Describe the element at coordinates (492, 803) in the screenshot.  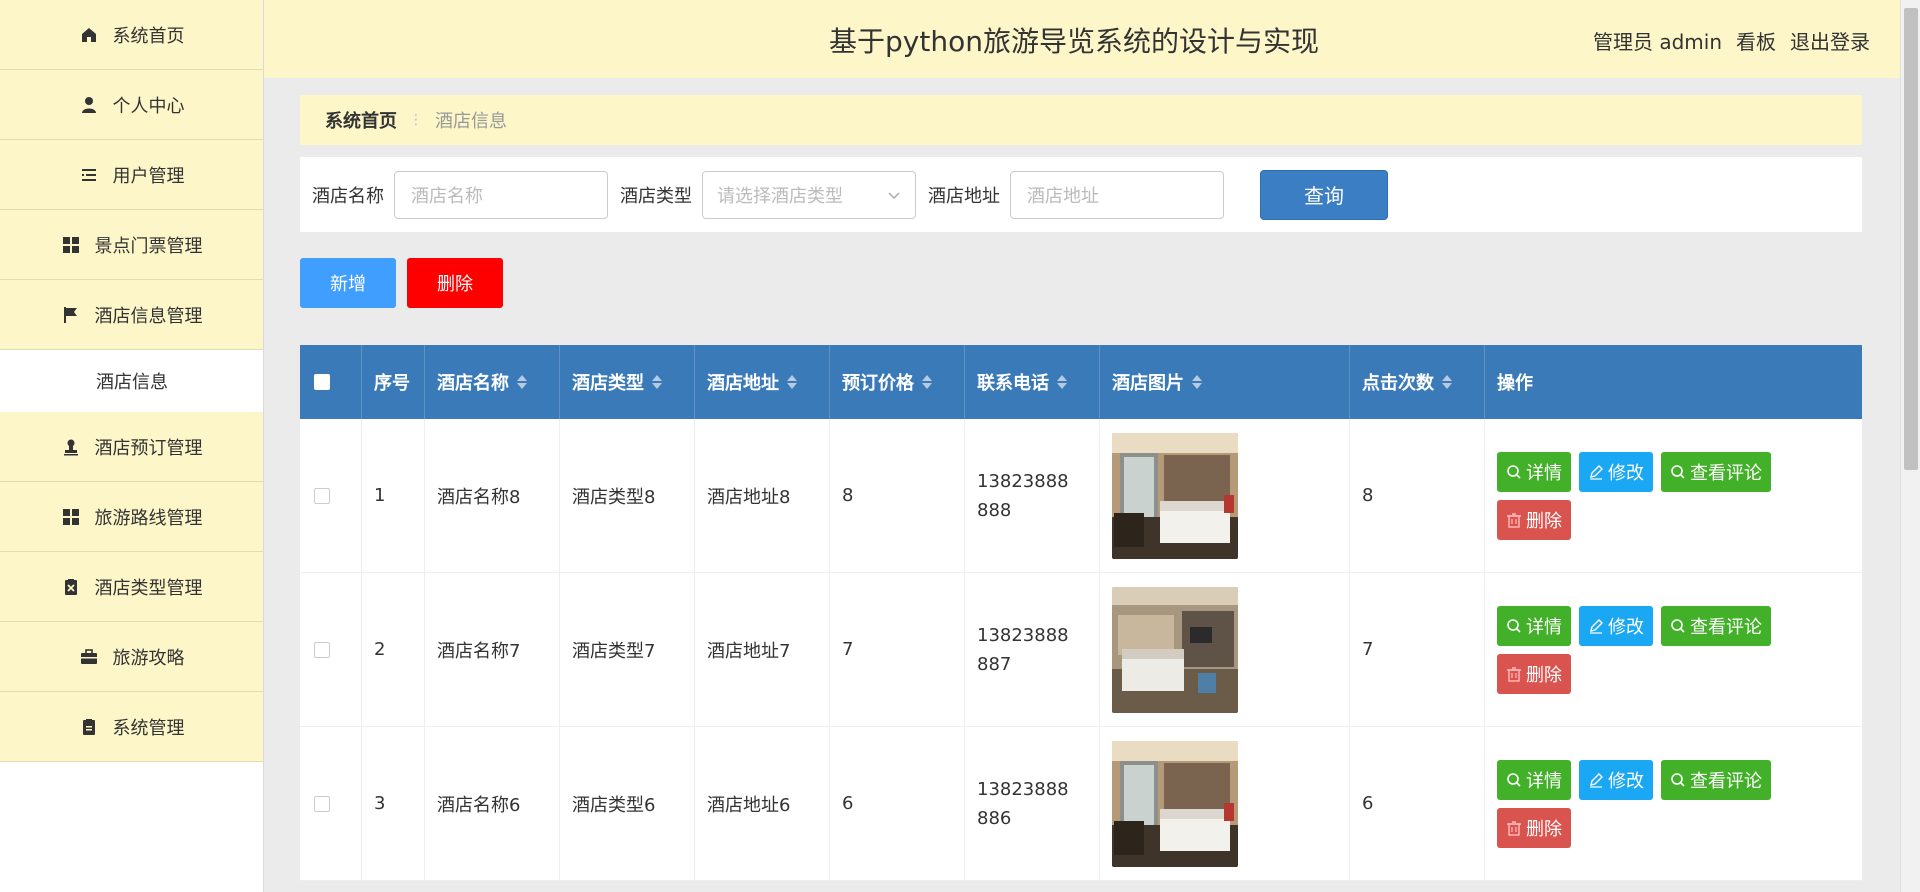
I see `hotel-name: 酒店名称6` at that location.